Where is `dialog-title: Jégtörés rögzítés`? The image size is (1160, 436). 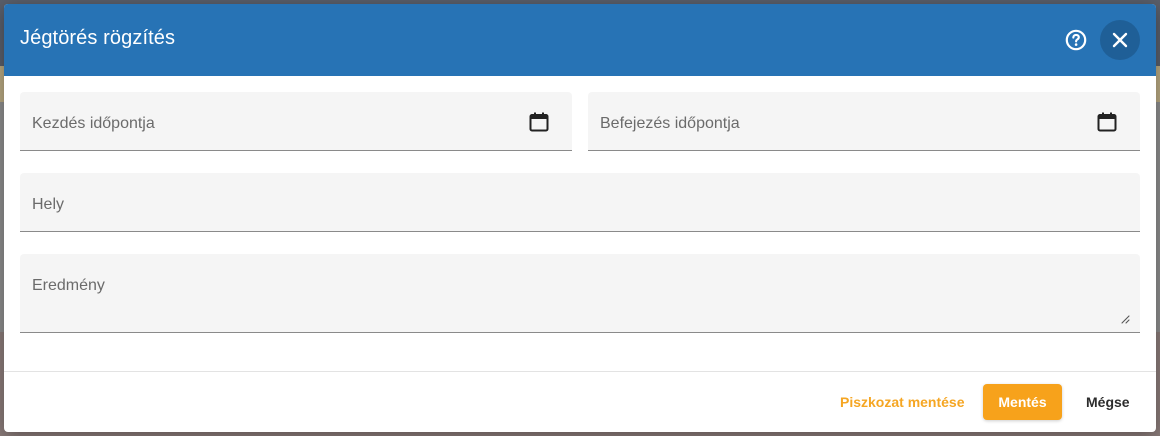 dialog-title: Jégtörés rögzítés is located at coordinates (98, 38).